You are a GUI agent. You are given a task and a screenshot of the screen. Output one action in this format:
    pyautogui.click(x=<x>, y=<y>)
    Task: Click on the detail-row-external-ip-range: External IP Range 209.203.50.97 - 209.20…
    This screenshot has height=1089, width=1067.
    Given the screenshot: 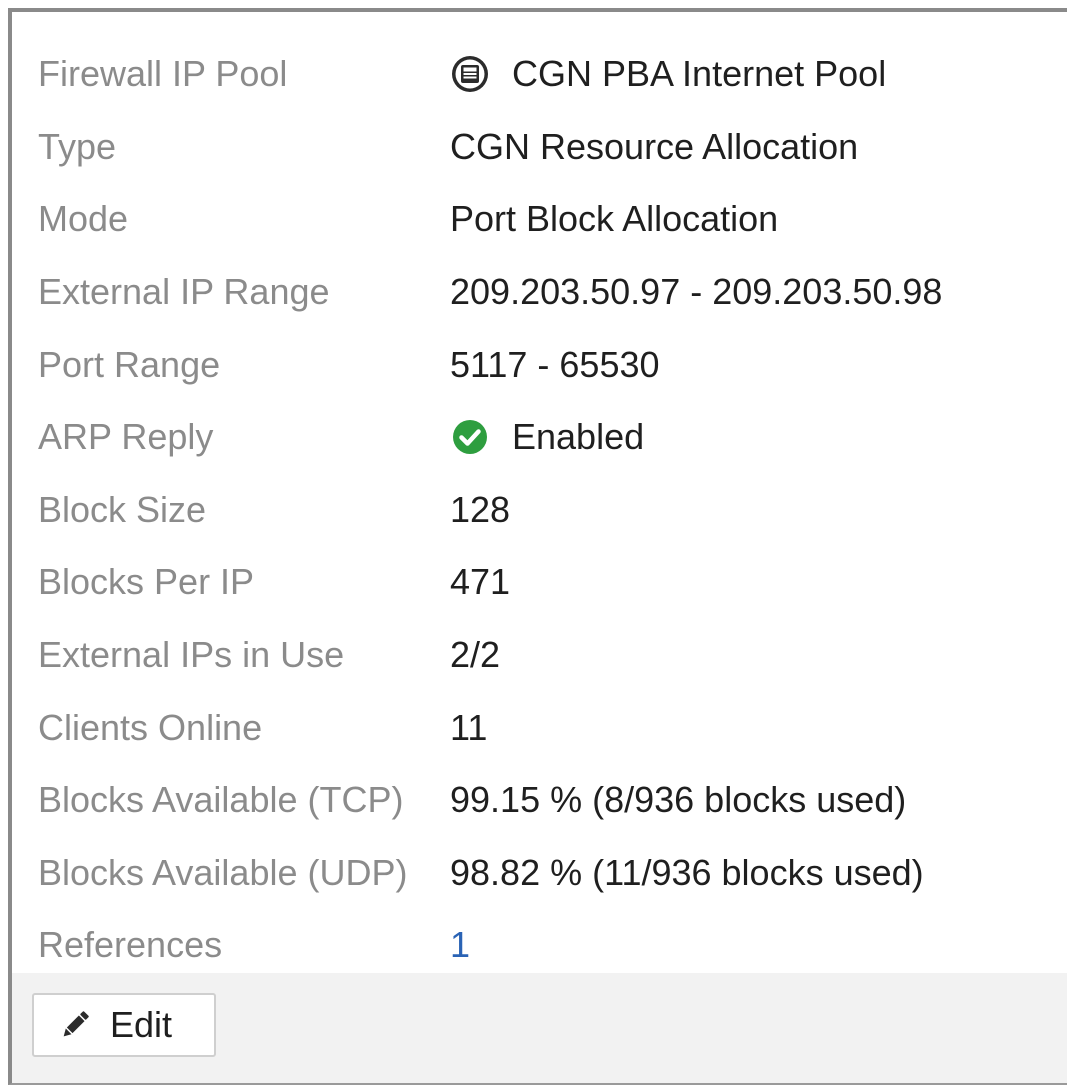 What is the action you would take?
    pyautogui.click(x=539, y=292)
    